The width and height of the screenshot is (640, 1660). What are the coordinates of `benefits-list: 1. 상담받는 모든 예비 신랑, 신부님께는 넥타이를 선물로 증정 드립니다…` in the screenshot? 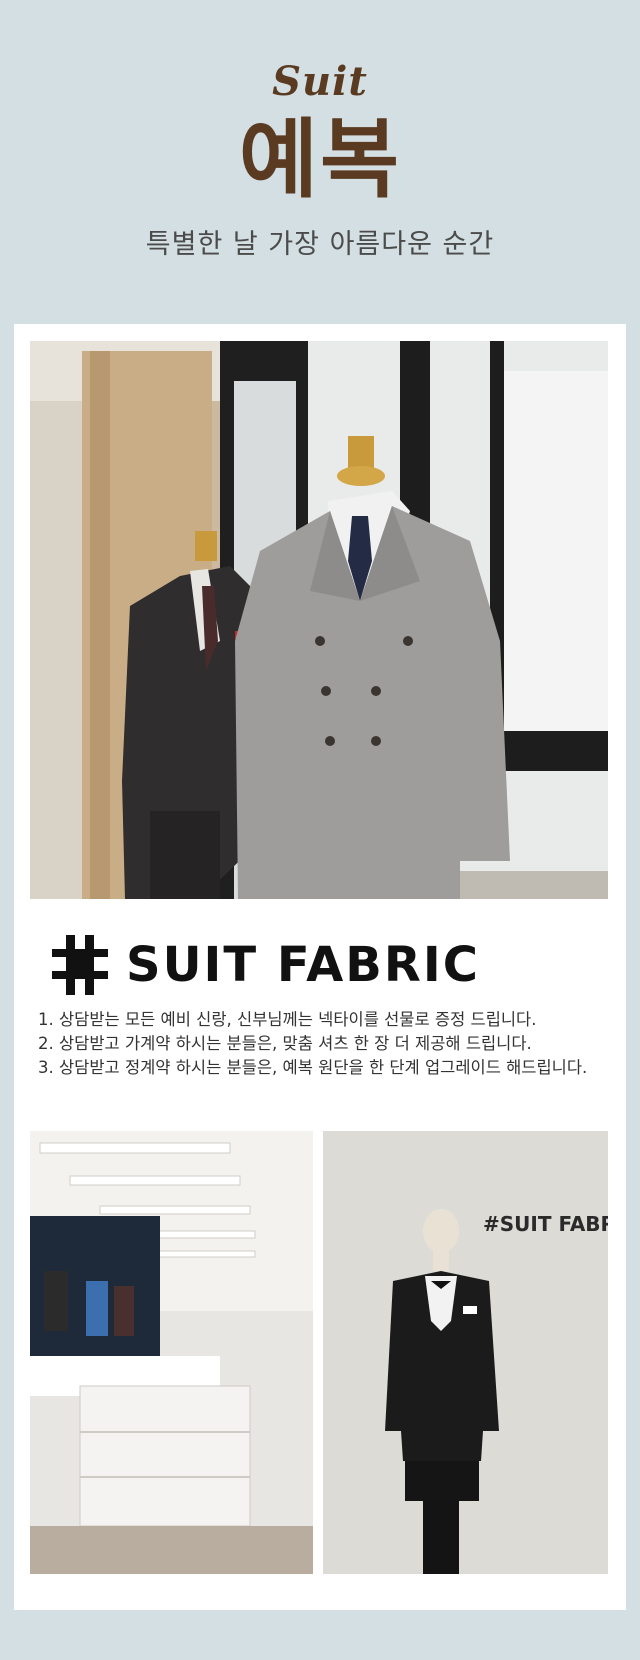 It's located at (323, 1044).